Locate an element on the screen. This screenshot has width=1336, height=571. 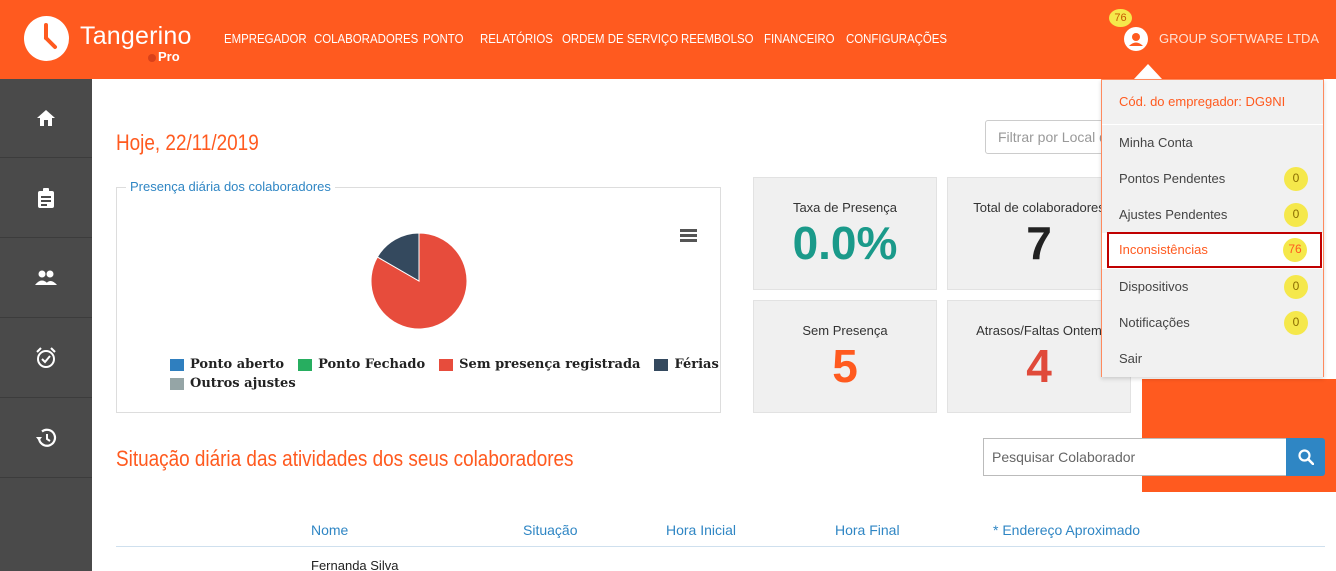
stat-label: Taxa de Presença is located at coordinates (845, 207).